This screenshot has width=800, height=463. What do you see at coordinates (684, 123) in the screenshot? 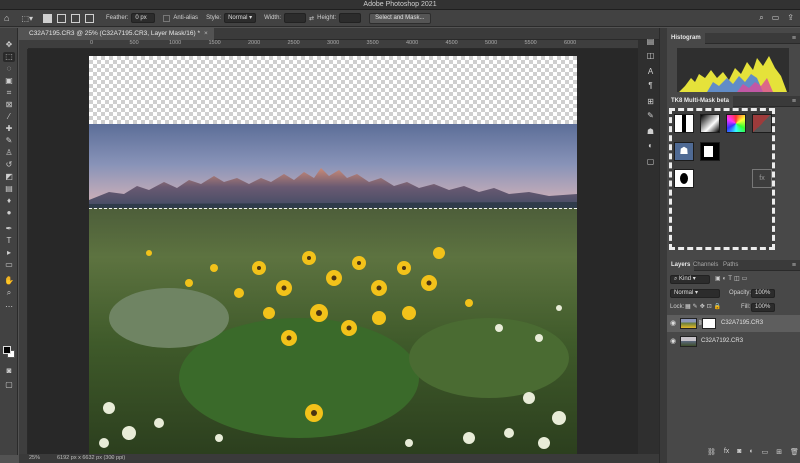
I see `tk8-luminosity-mask-button` at bounding box center [684, 123].